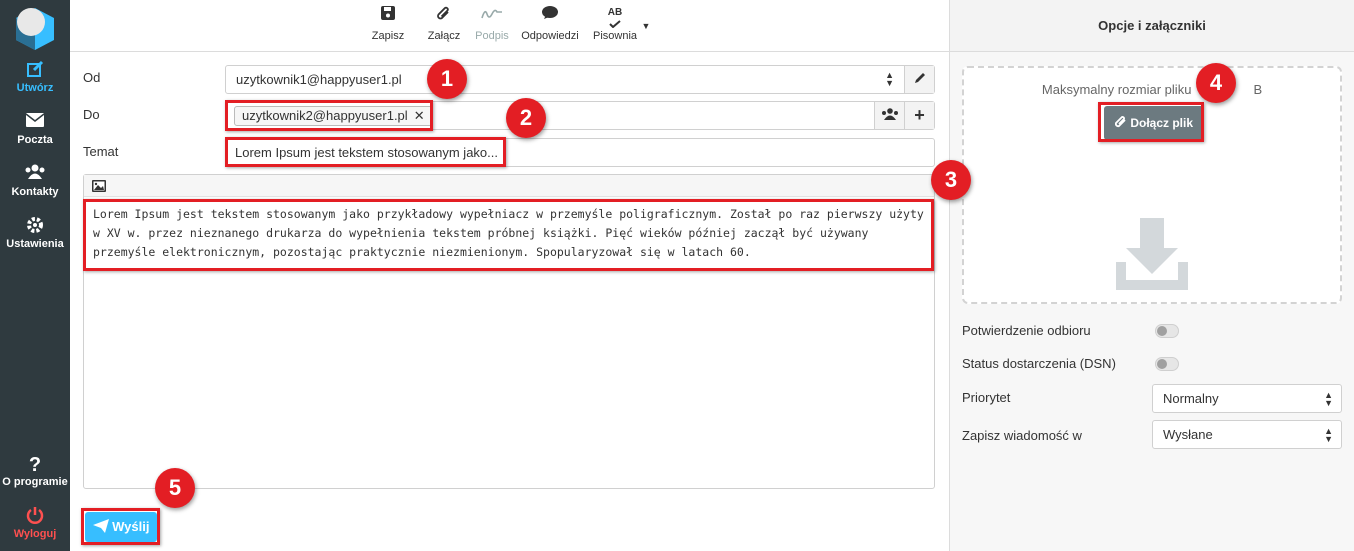  What do you see at coordinates (986, 397) in the screenshot?
I see `priority-label: Priorytet` at bounding box center [986, 397].